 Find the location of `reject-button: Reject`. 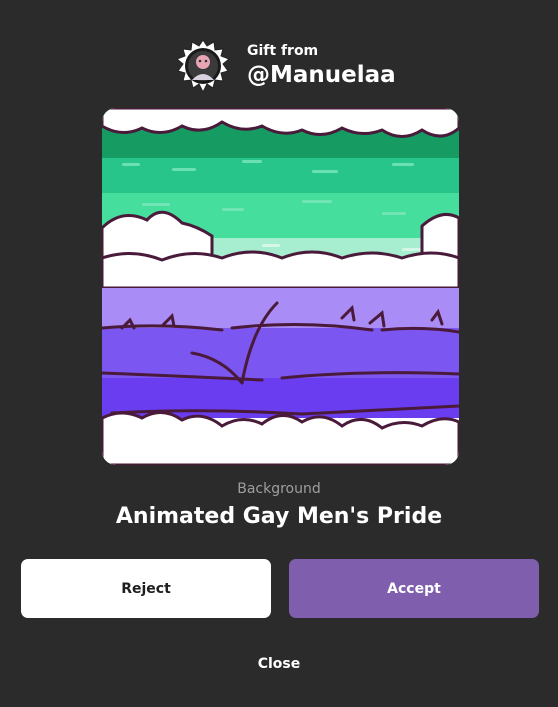

reject-button: Reject is located at coordinates (146, 588).